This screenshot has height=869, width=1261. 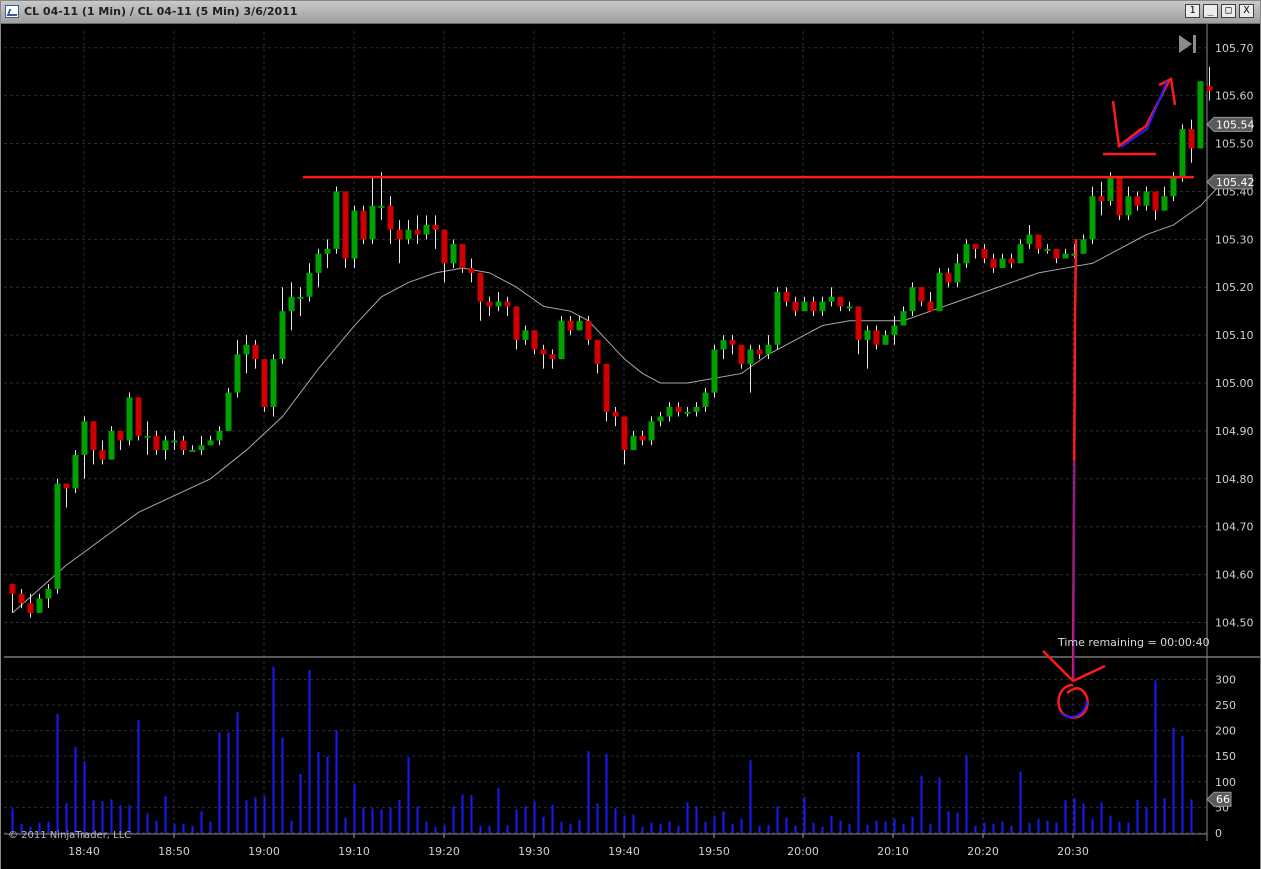 What do you see at coordinates (1218, 833) in the screenshot?
I see `volume-tick-label: 0` at bounding box center [1218, 833].